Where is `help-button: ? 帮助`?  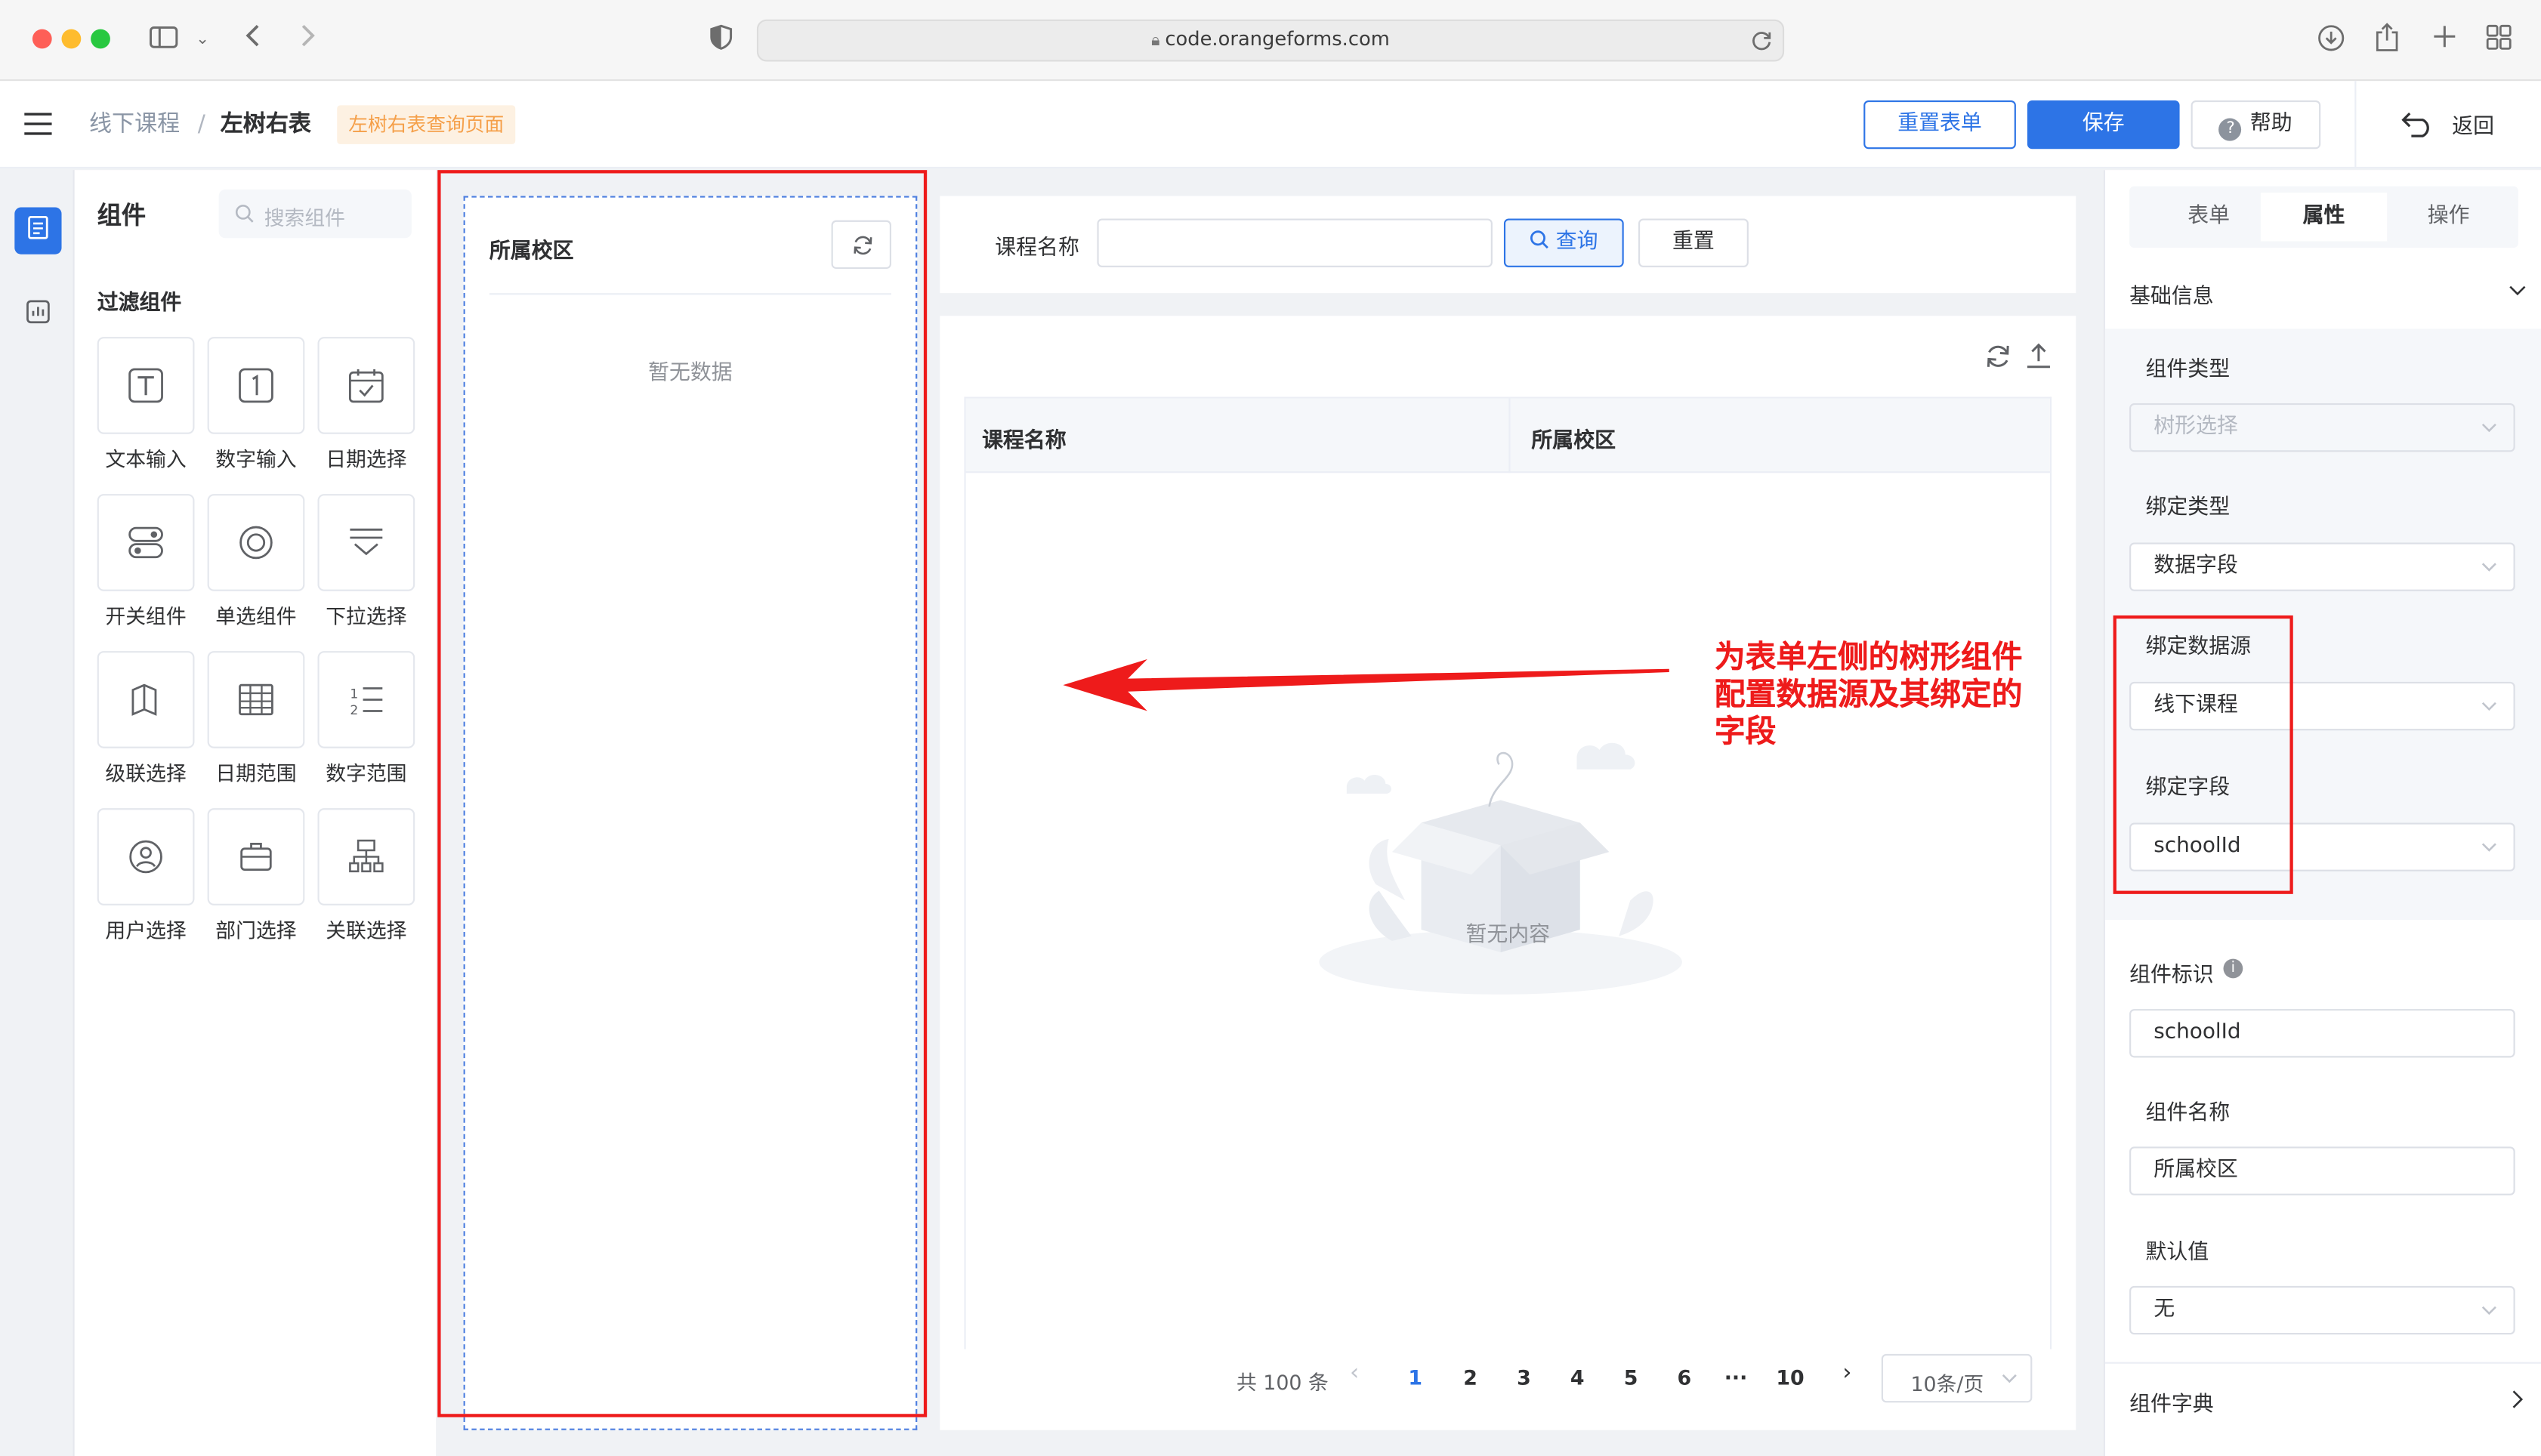 help-button: ? 帮助 is located at coordinates (2256, 125).